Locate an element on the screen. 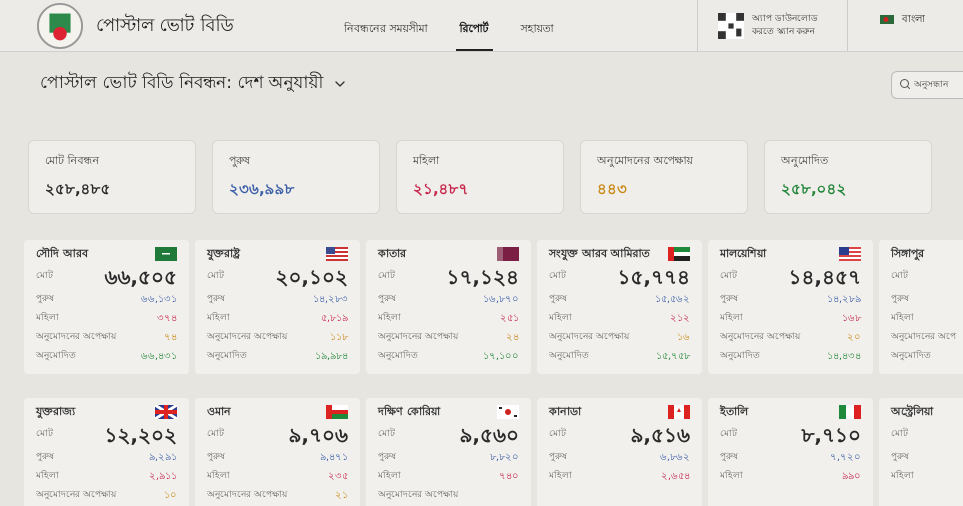  summary-label: পুরুষ is located at coordinates (240, 161).